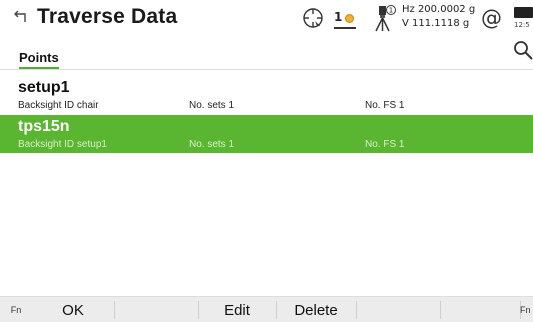  What do you see at coordinates (338, 17) in the screenshot?
I see `prism-number: 1` at bounding box center [338, 17].